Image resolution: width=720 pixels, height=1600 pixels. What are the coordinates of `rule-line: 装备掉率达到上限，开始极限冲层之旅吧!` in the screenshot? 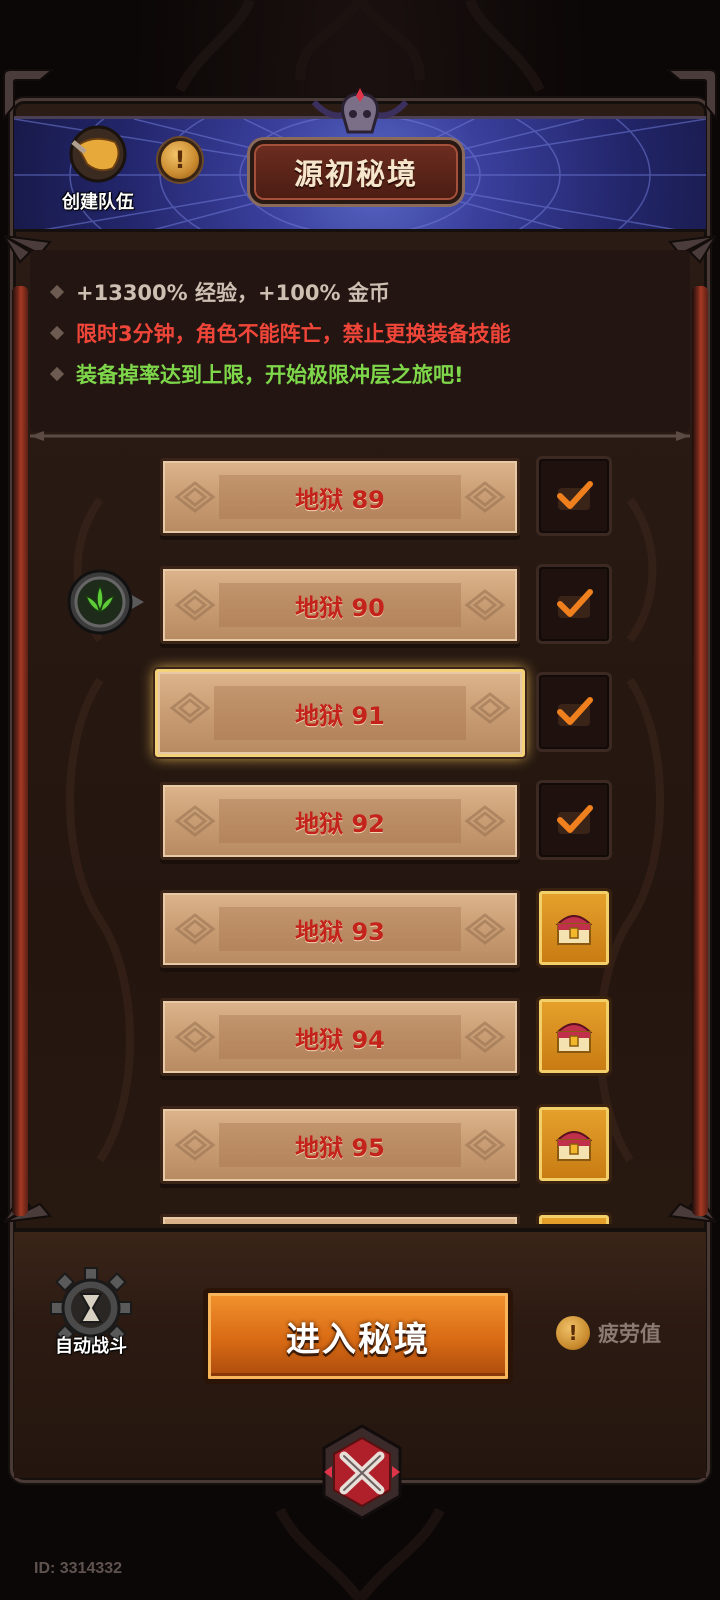 It's located at (256, 374).